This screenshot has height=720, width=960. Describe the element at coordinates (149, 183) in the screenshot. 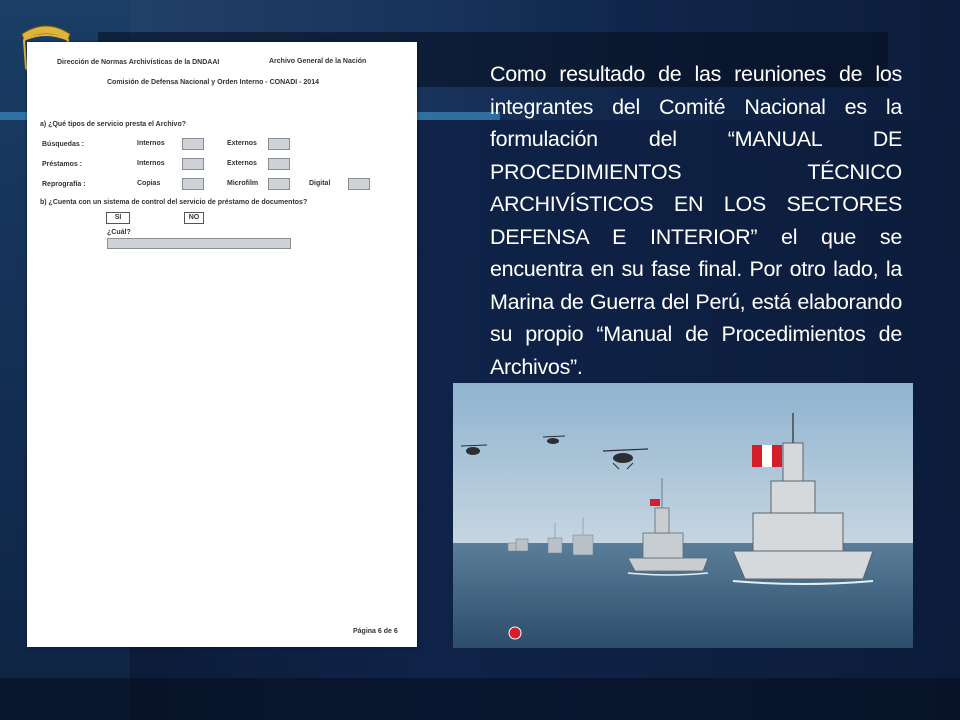

I see `doc-row-option: Copias` at that location.